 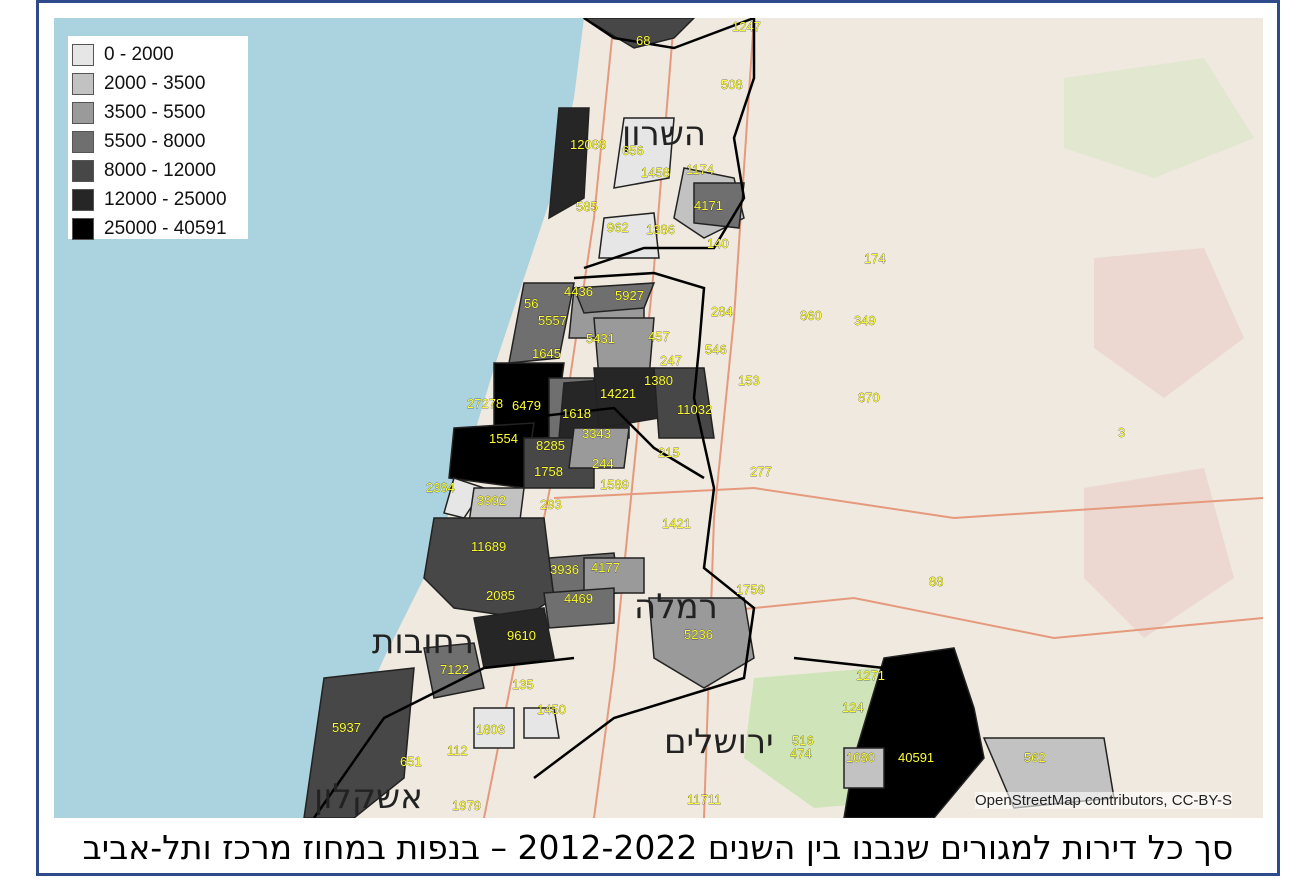 I want to click on district-value-label: 284, so click(x=722, y=311).